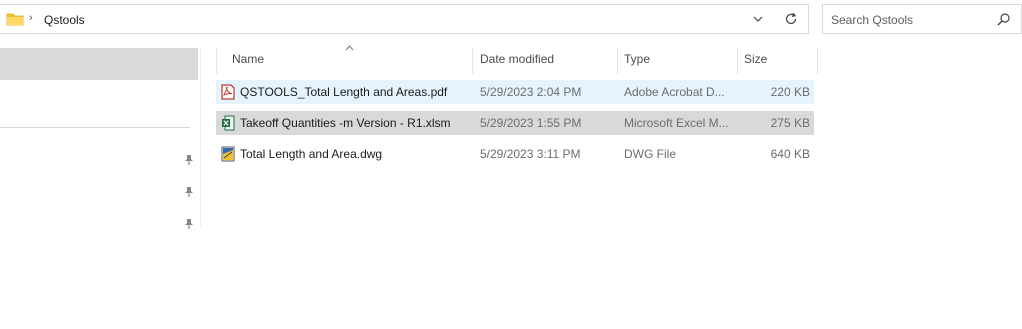 The height and width of the screenshot is (329, 1022). I want to click on file-name: QSTOOLS_Total Length and Areas.pdf, so click(344, 92).